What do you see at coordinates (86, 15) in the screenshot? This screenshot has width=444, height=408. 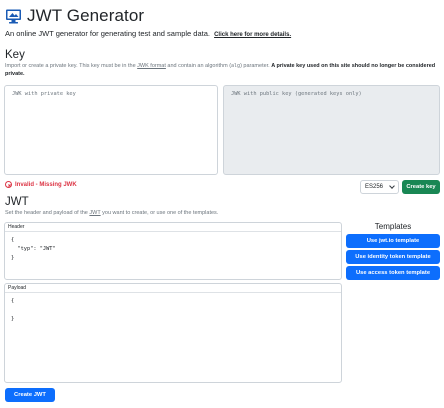 I see `page-title: JWT Generator` at bounding box center [86, 15].